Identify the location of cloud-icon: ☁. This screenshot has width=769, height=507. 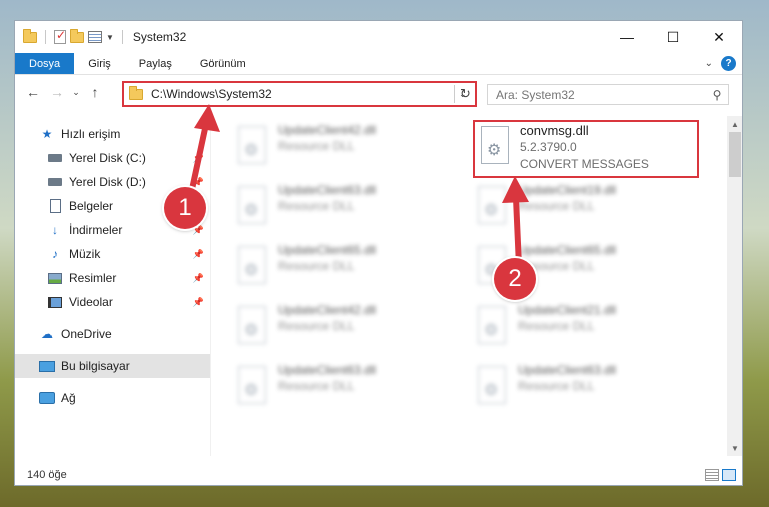
(47, 334).